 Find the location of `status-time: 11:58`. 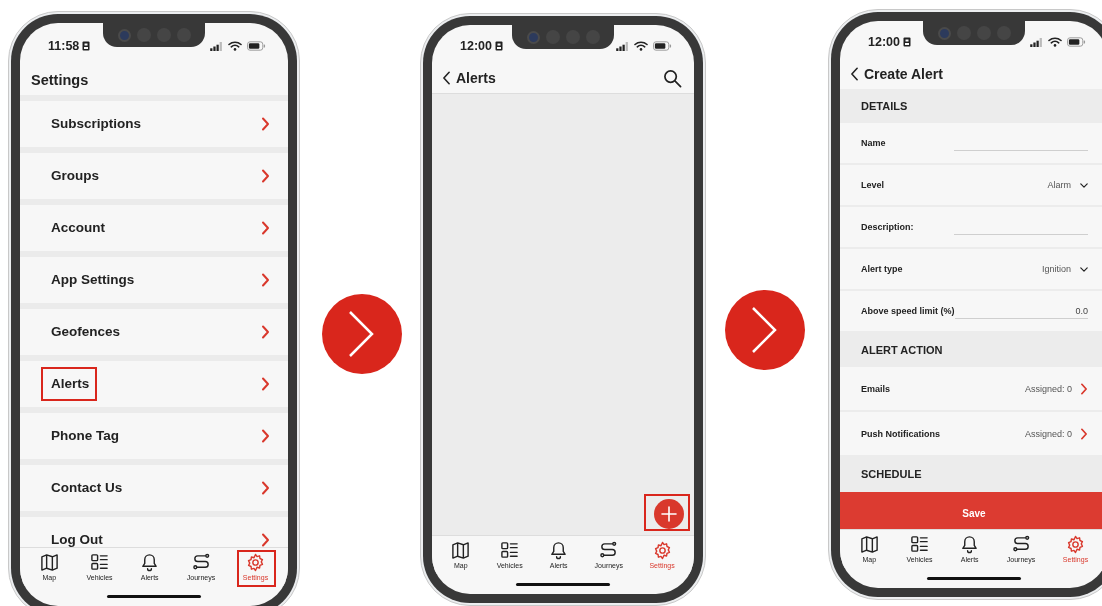

status-time: 11:58 is located at coordinates (64, 46).